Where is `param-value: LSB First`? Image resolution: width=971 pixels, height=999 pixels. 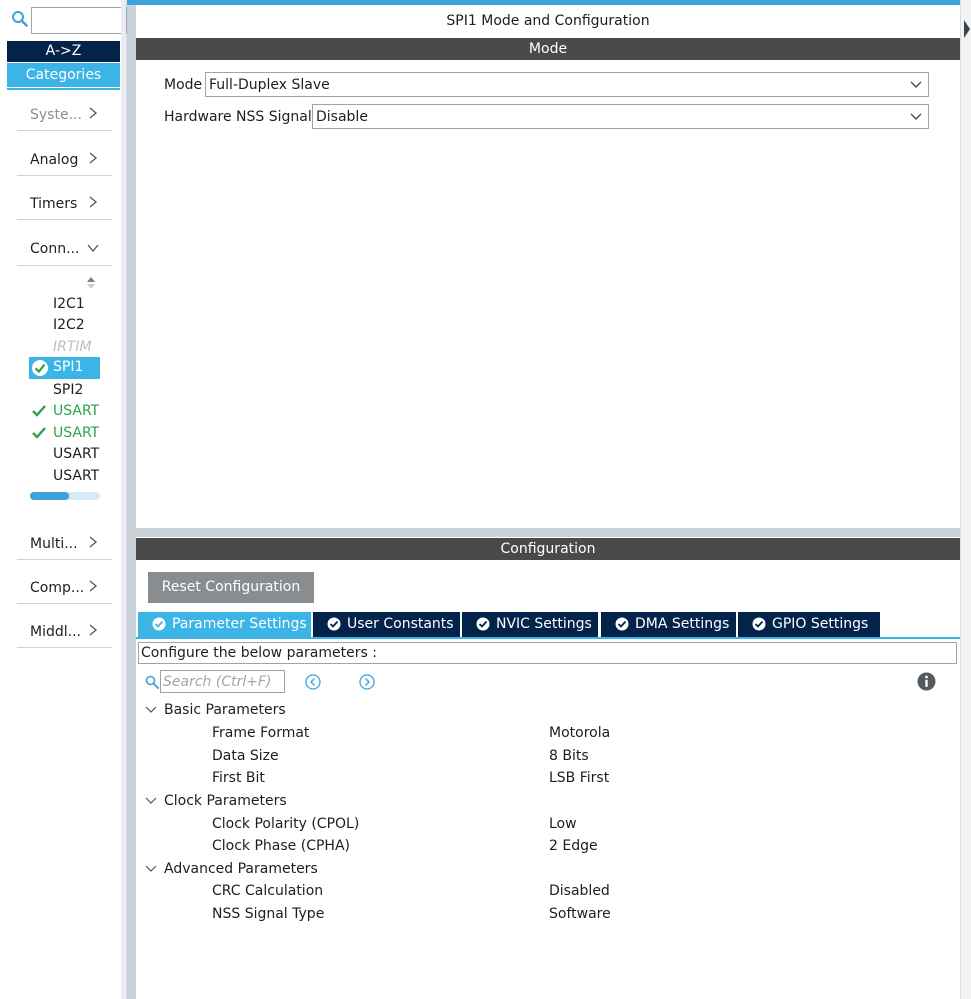
param-value: LSB First is located at coordinates (579, 778).